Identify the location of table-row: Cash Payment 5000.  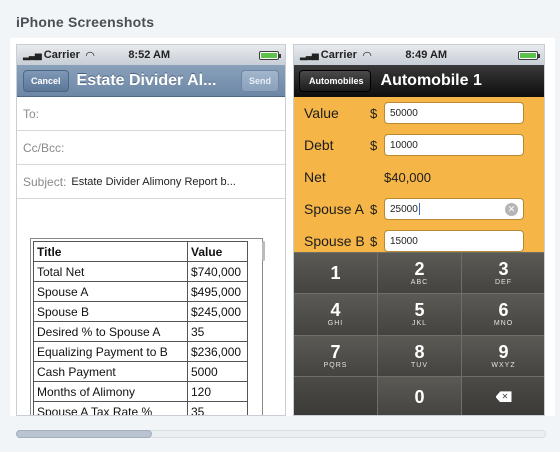
(140, 371).